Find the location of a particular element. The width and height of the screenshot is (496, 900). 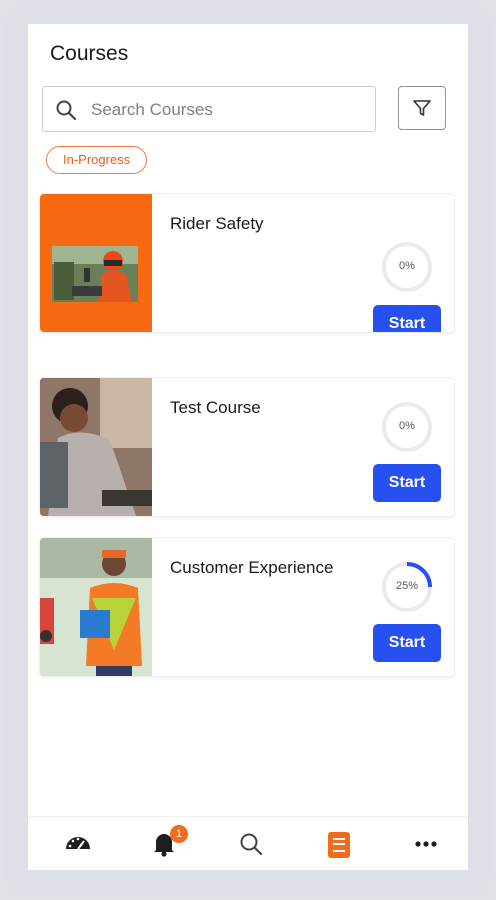

course-title: Rider Safety is located at coordinates (217, 223).